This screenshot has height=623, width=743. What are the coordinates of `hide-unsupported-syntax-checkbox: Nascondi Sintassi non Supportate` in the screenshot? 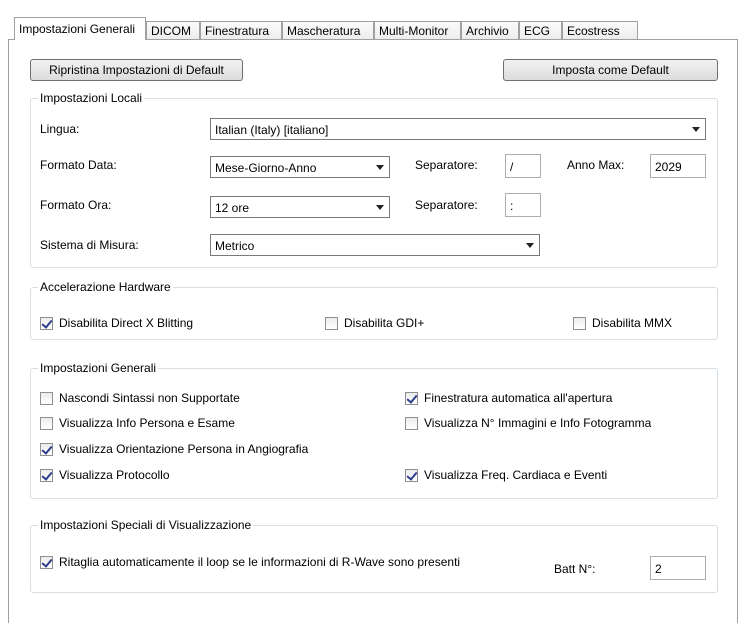 It's located at (140, 398).